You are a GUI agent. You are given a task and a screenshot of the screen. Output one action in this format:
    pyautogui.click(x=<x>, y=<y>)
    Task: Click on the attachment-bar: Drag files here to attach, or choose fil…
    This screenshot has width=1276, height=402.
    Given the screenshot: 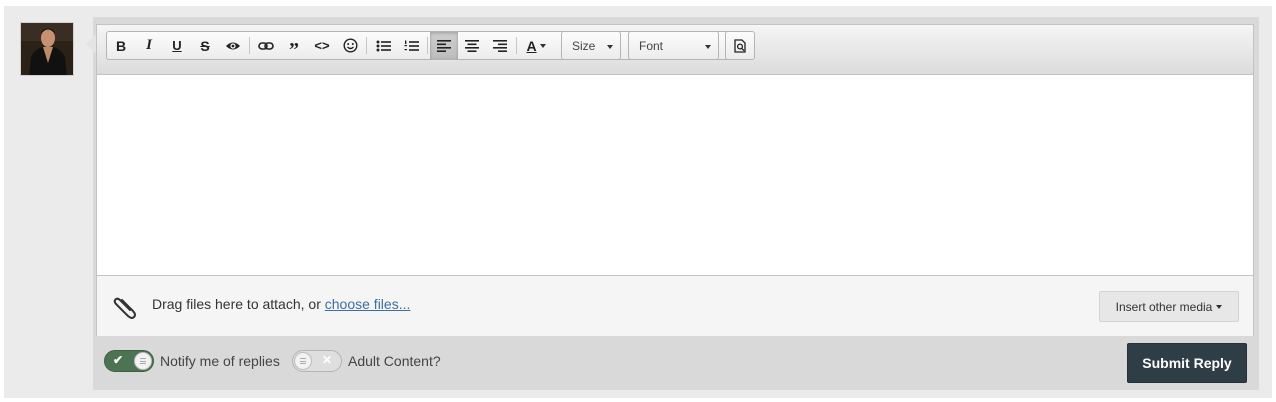 What is the action you would take?
    pyautogui.click(x=675, y=305)
    